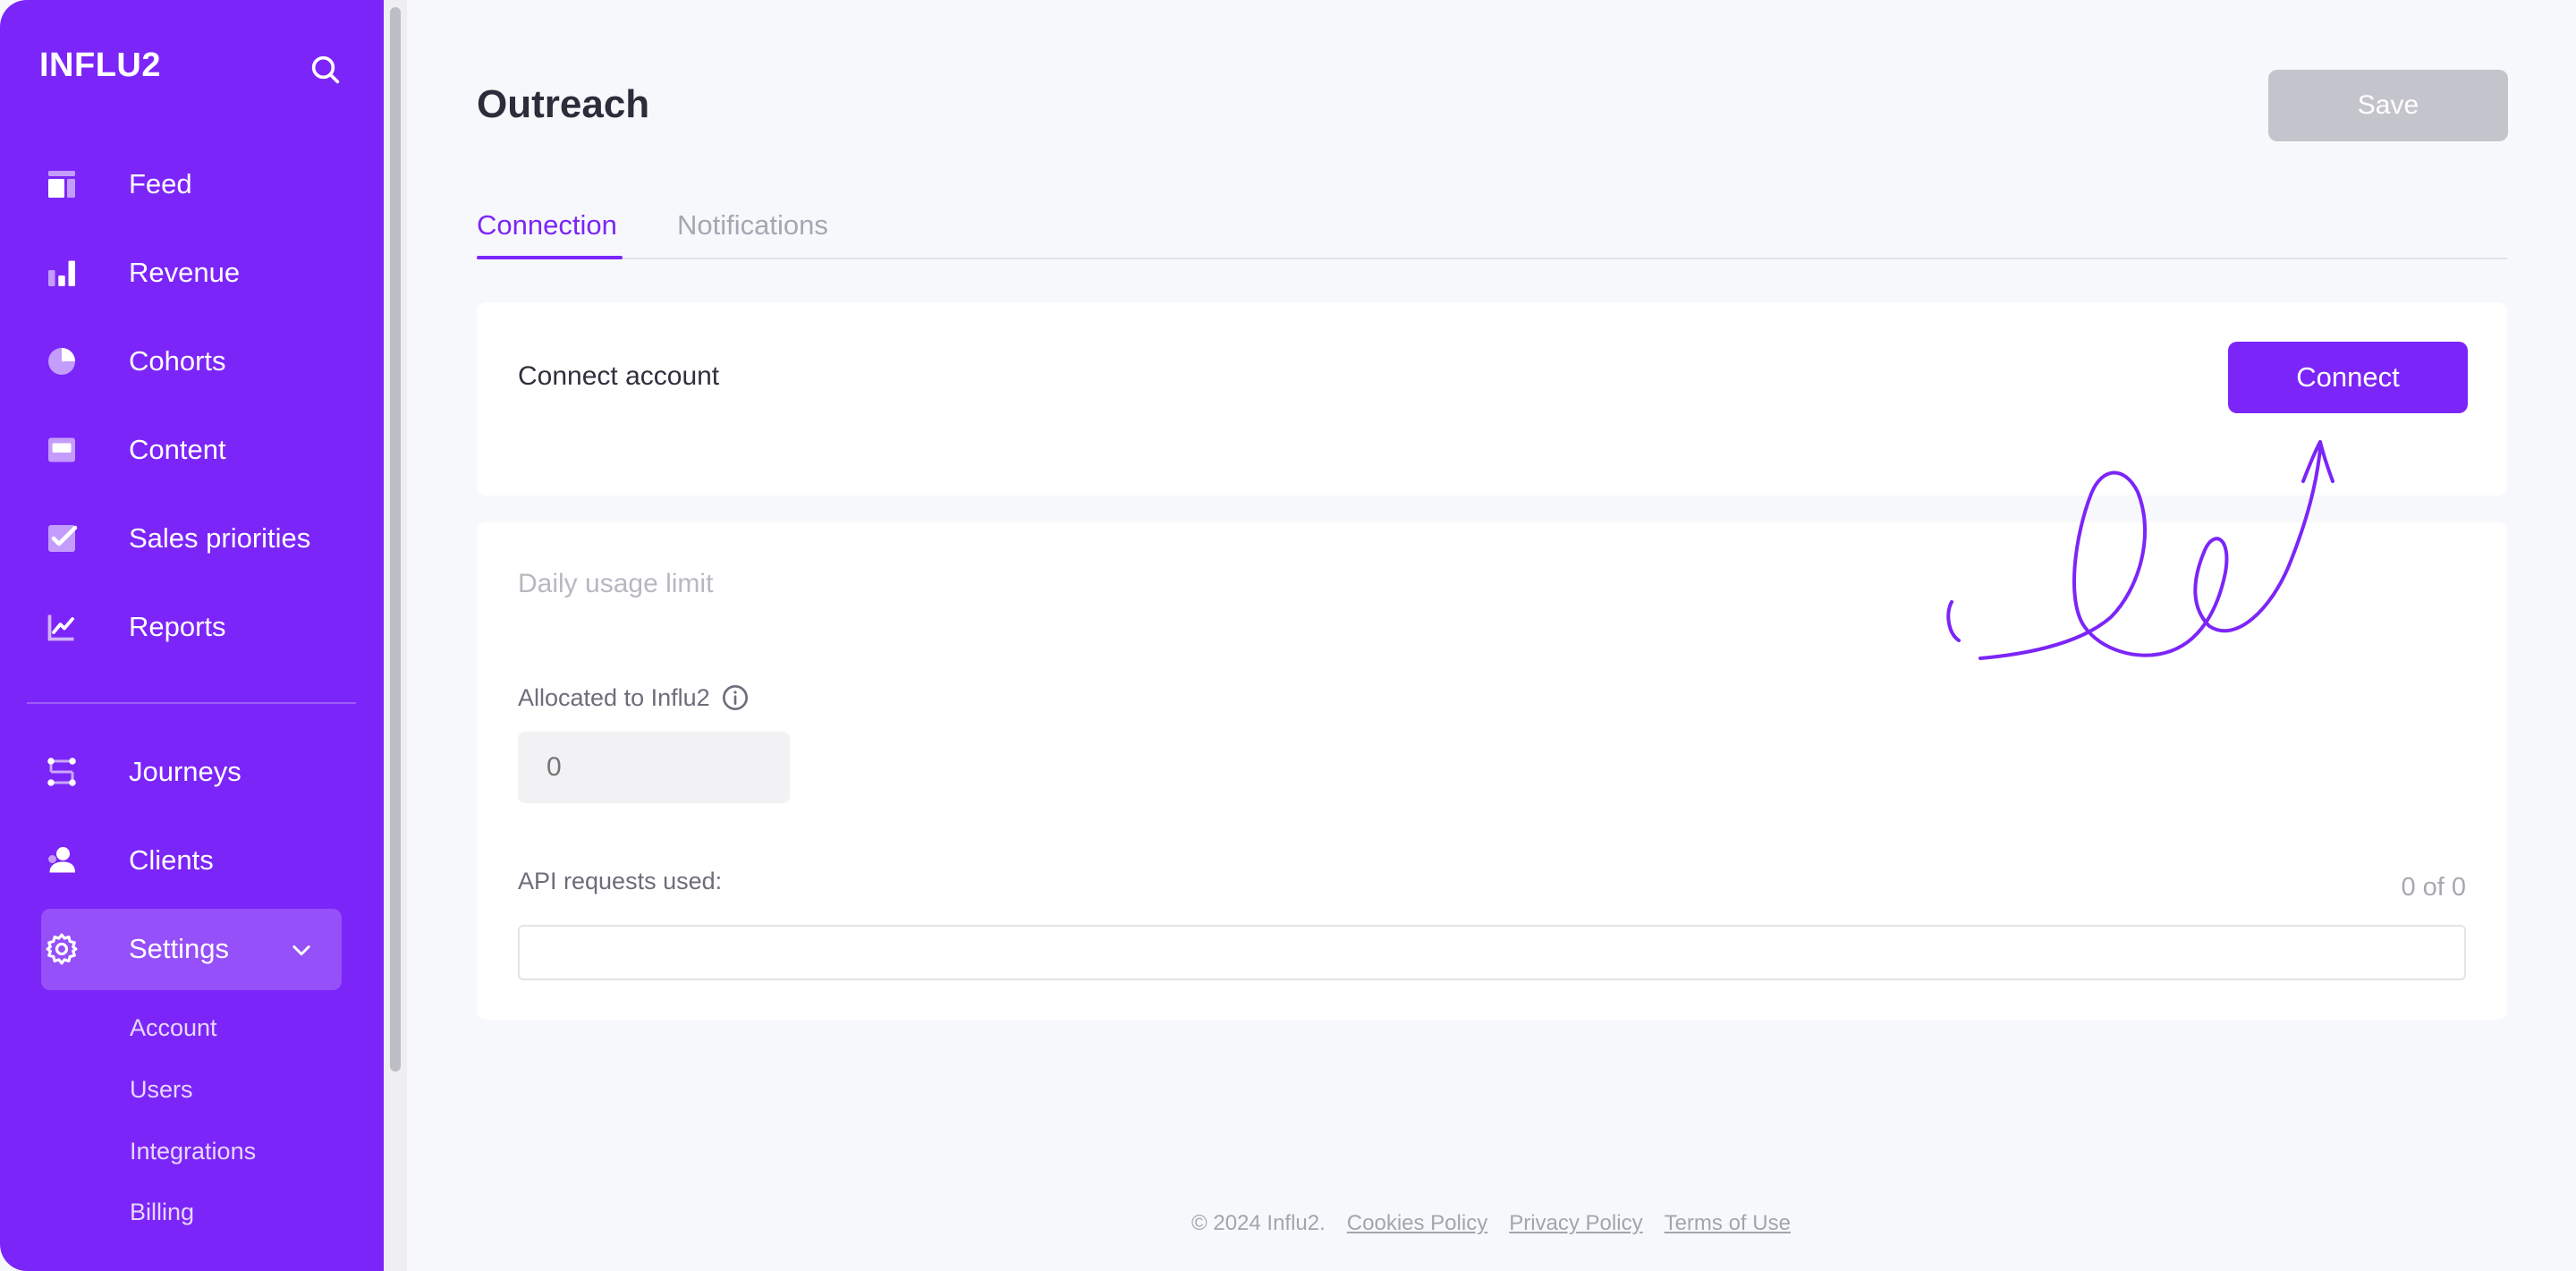 This screenshot has height=1271, width=2576. What do you see at coordinates (100, 66) in the screenshot?
I see `brand-logo: INFLU2` at bounding box center [100, 66].